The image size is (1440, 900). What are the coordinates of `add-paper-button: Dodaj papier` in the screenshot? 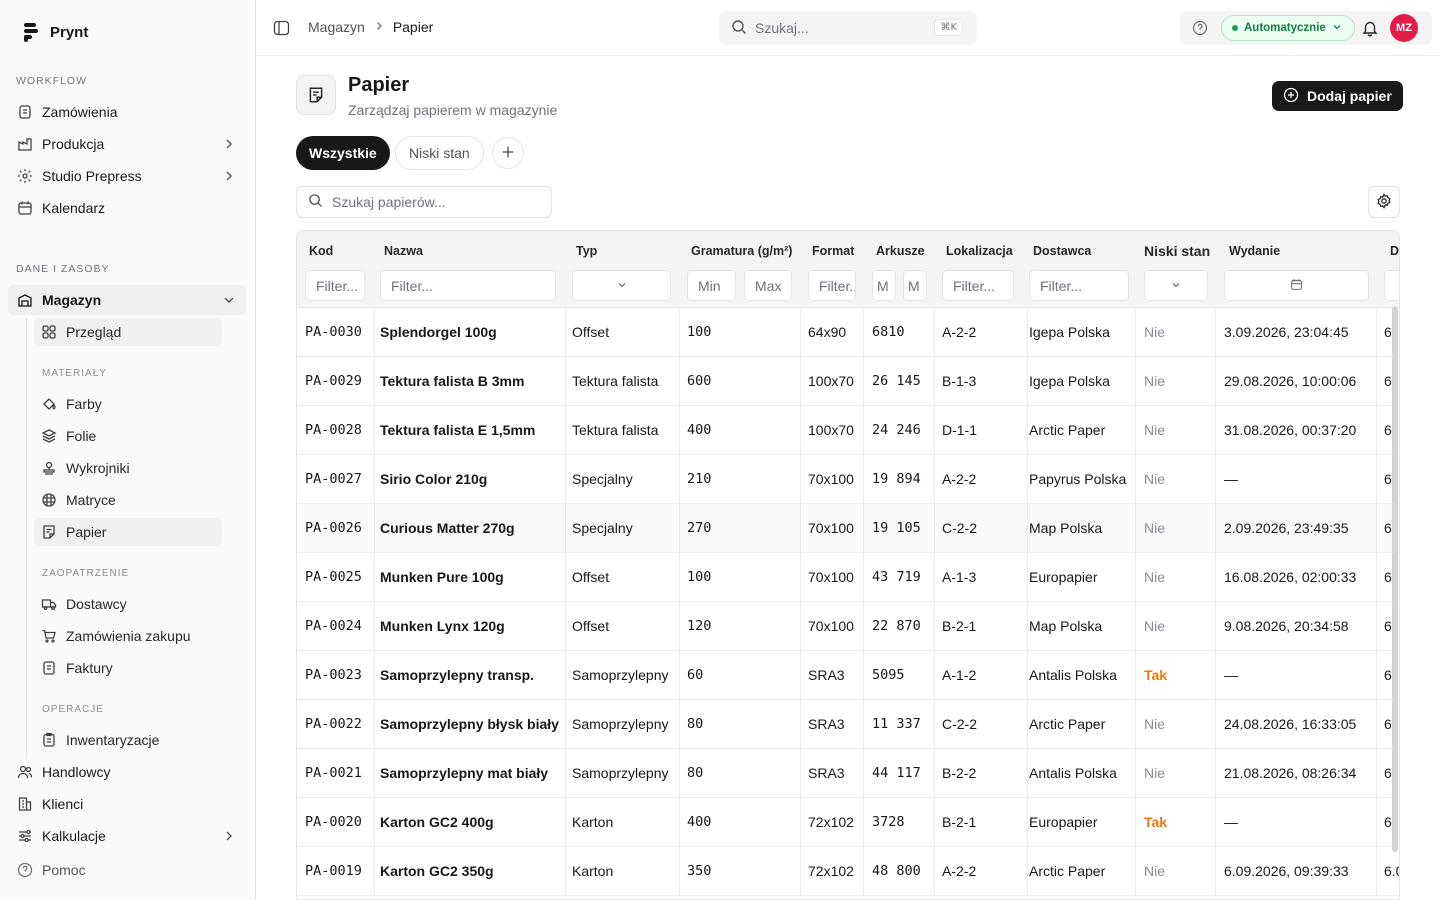 It's located at (1337, 96).